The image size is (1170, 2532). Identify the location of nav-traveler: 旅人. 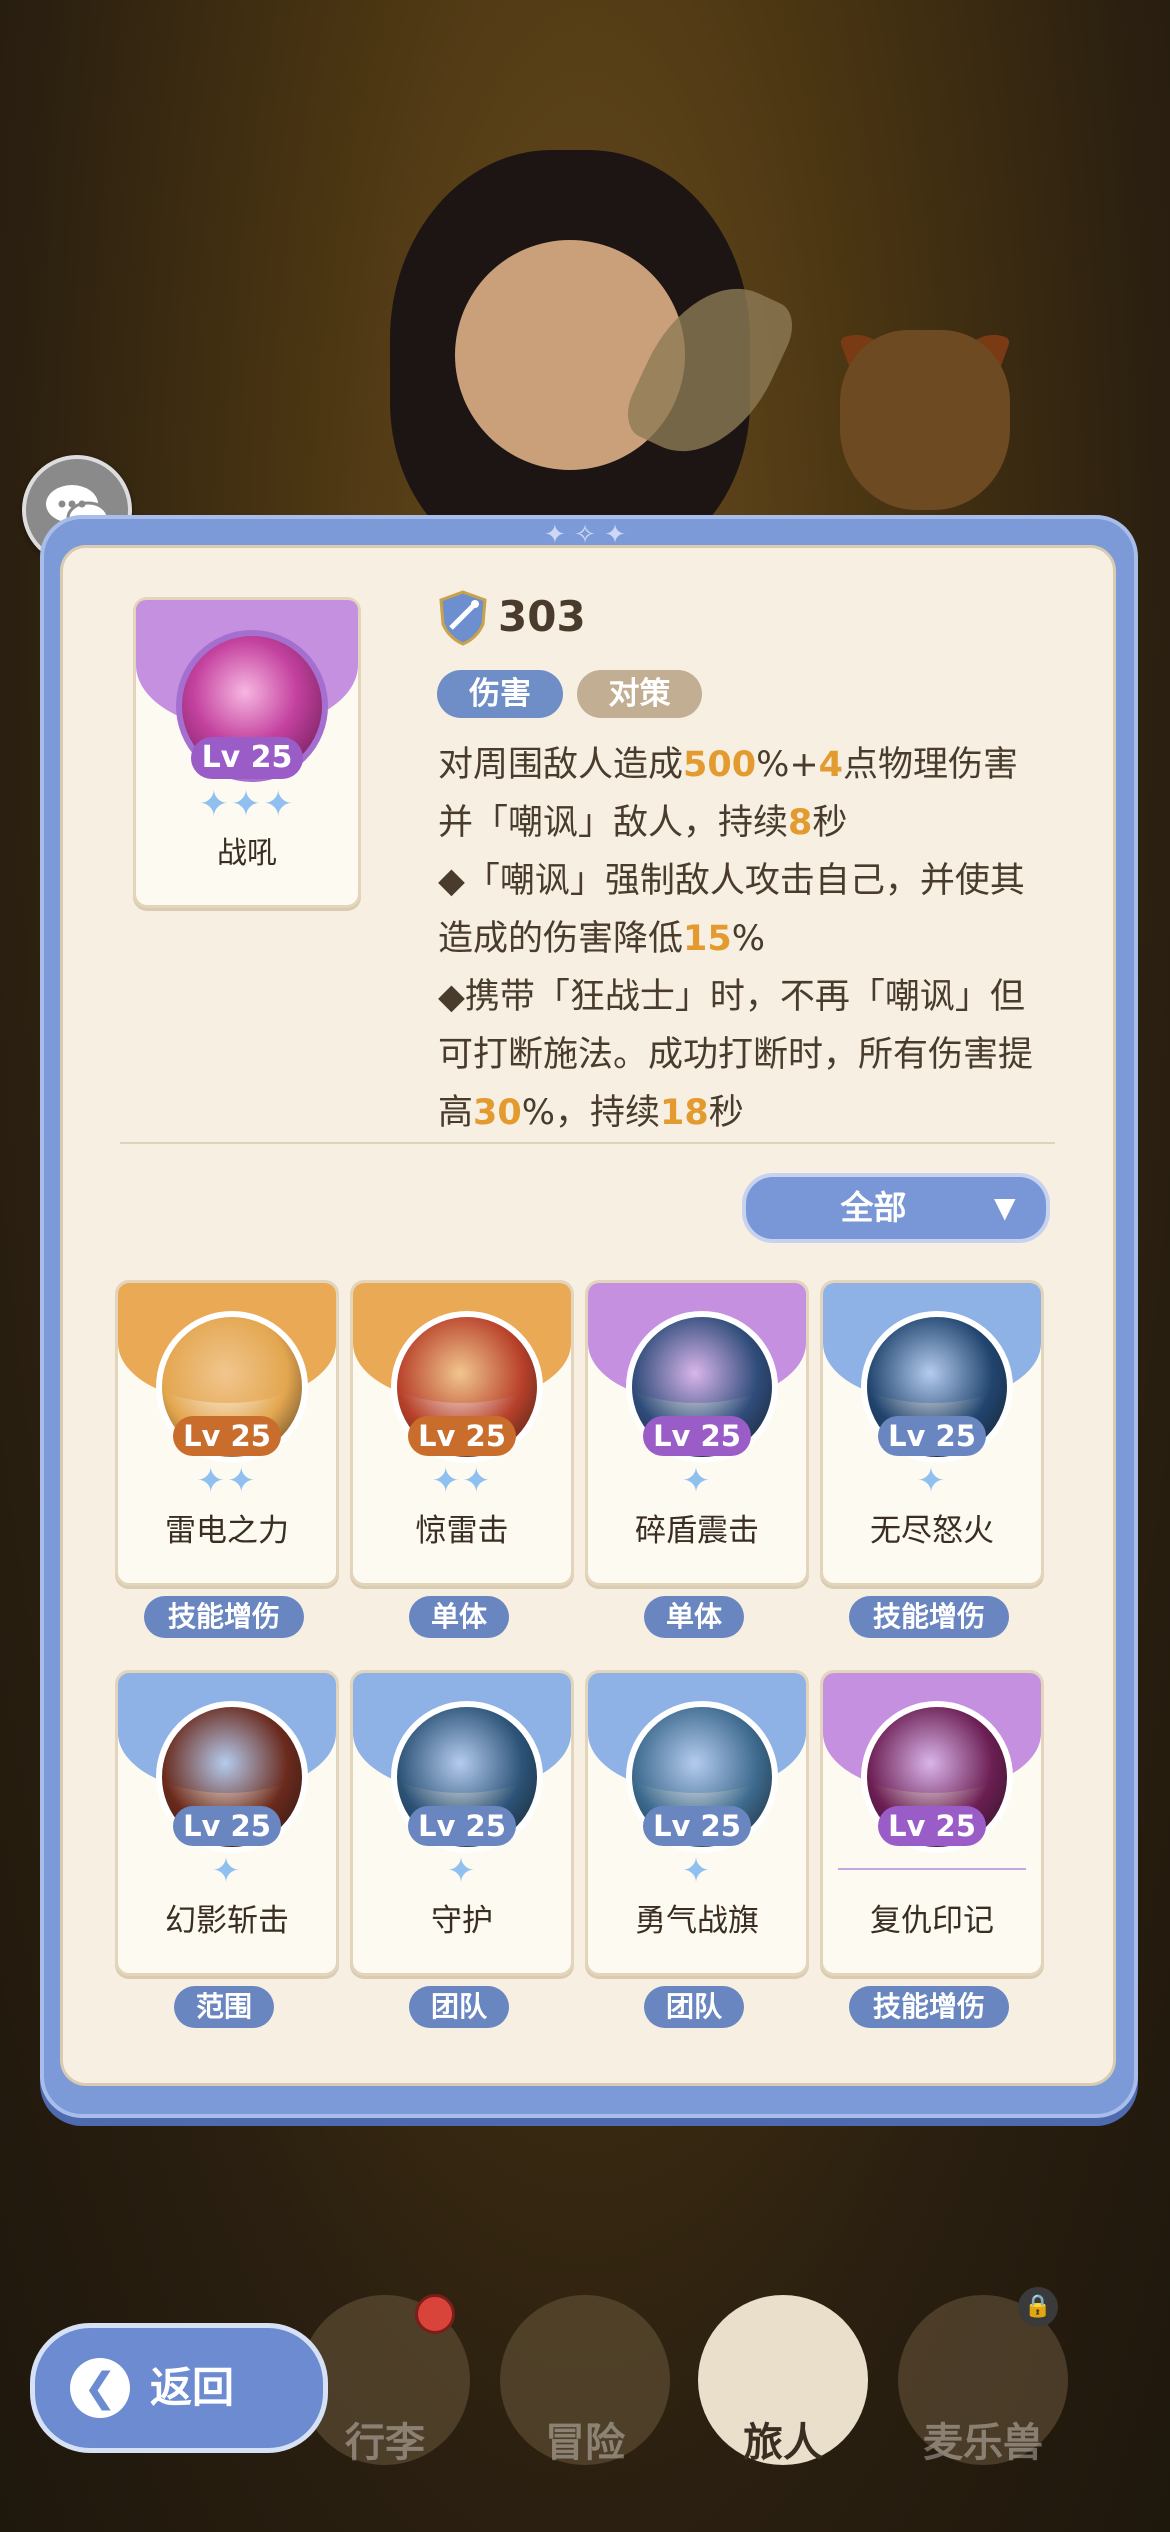
(783, 2380).